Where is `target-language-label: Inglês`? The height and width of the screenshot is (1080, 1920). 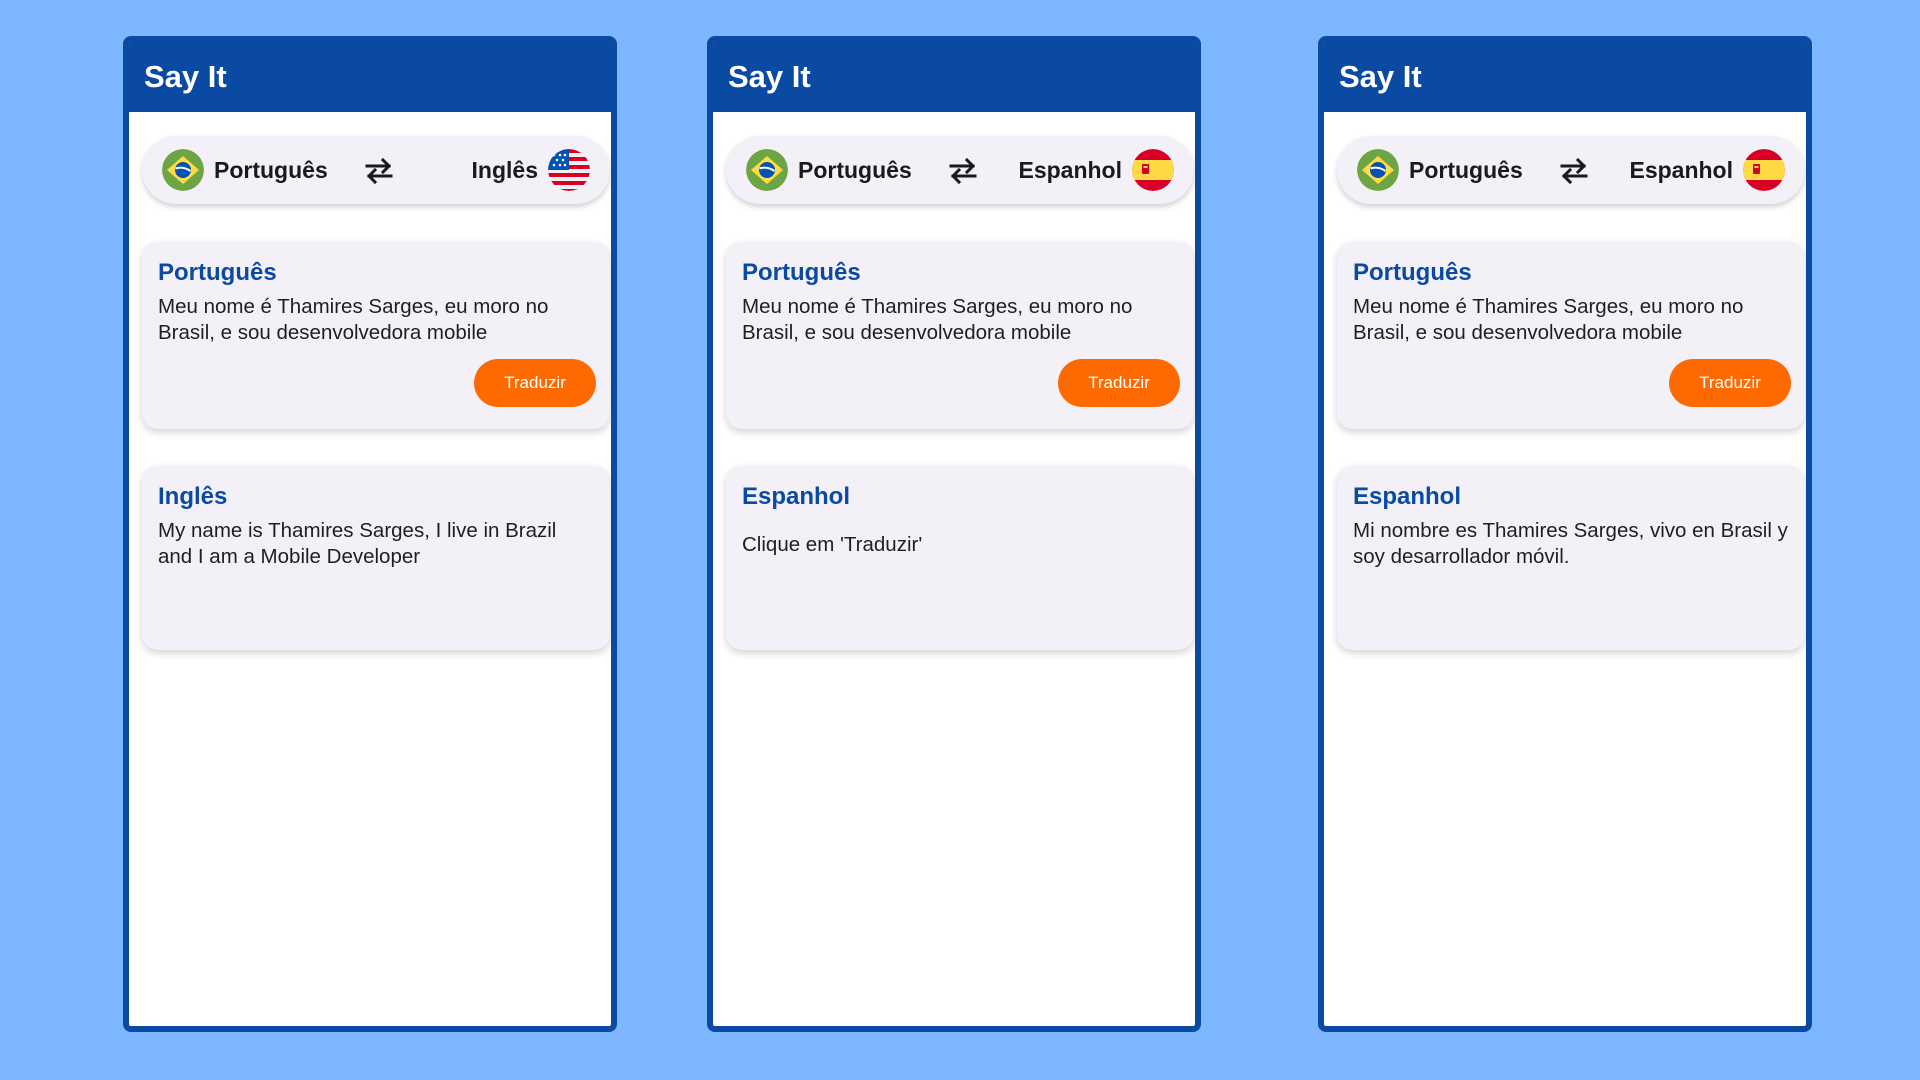 target-language-label: Inglês is located at coordinates (504, 169).